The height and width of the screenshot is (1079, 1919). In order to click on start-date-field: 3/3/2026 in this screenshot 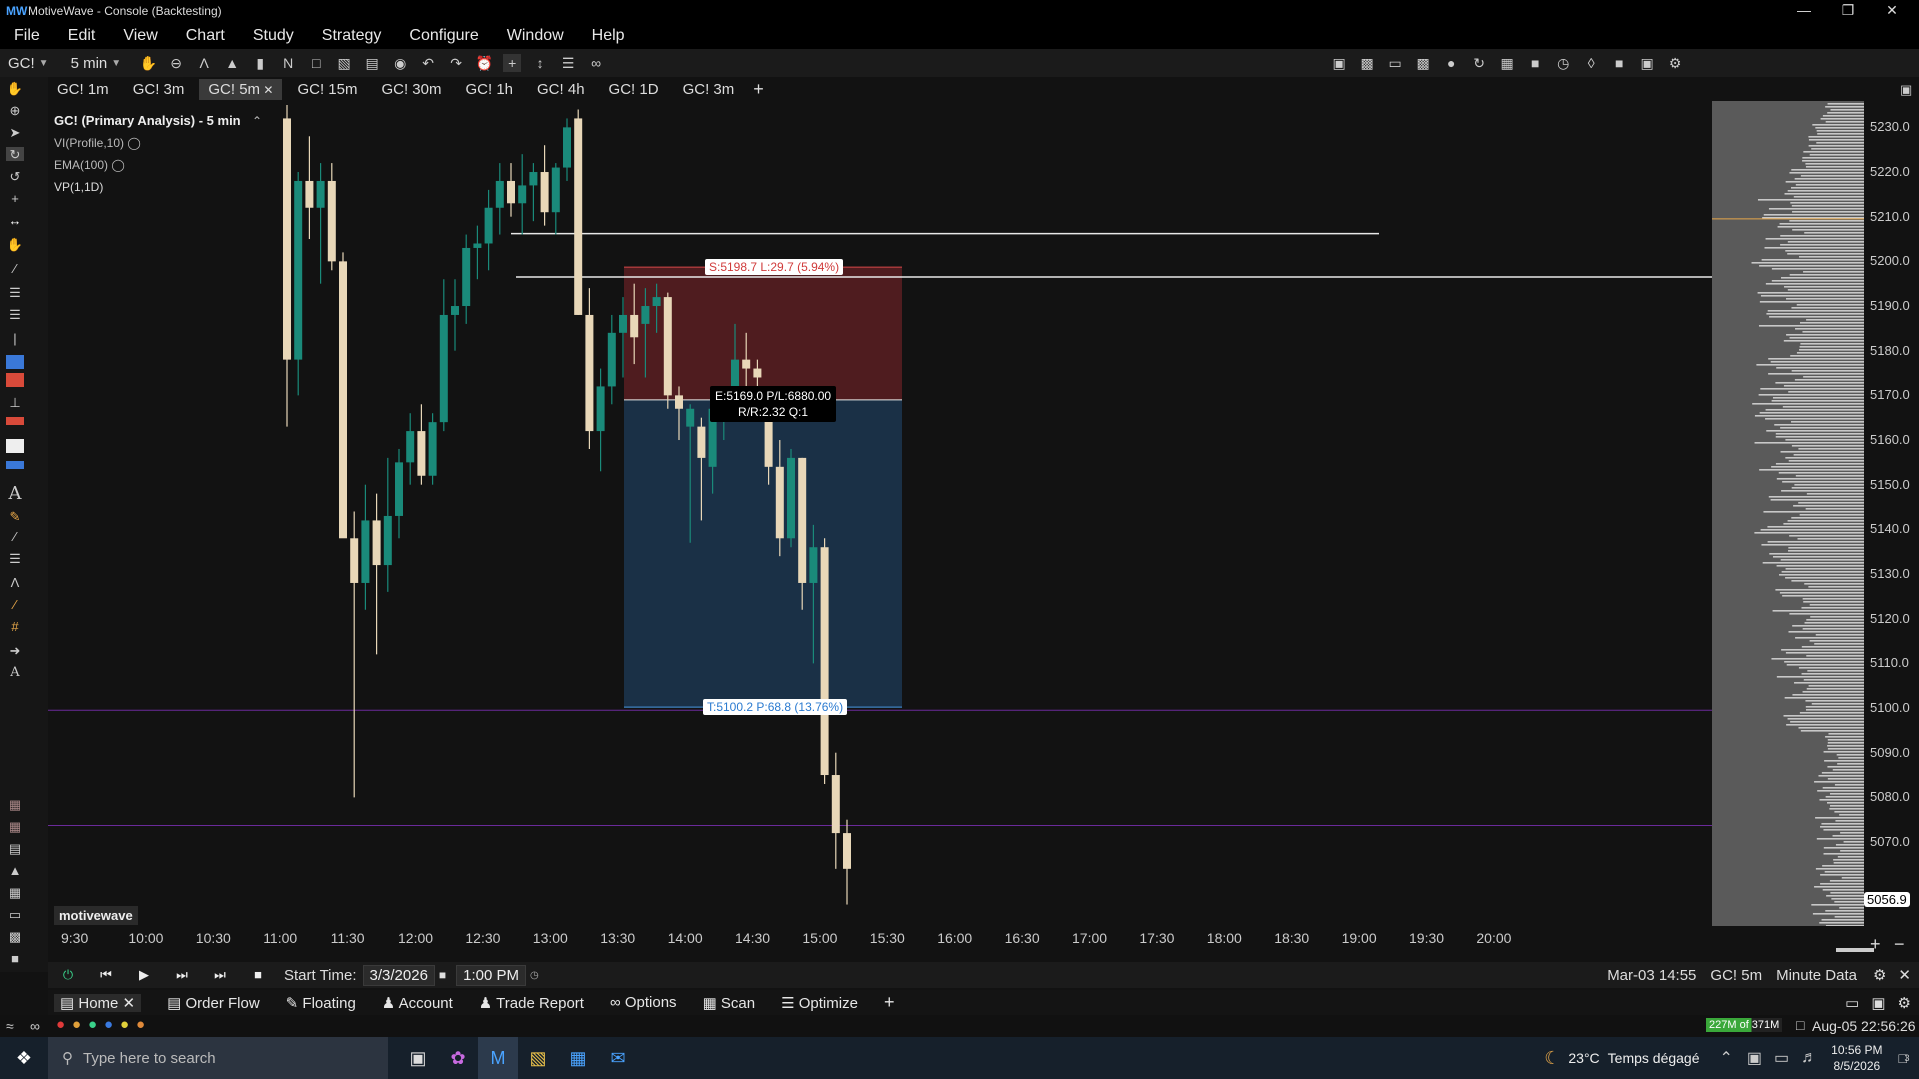, I will do `click(398, 975)`.